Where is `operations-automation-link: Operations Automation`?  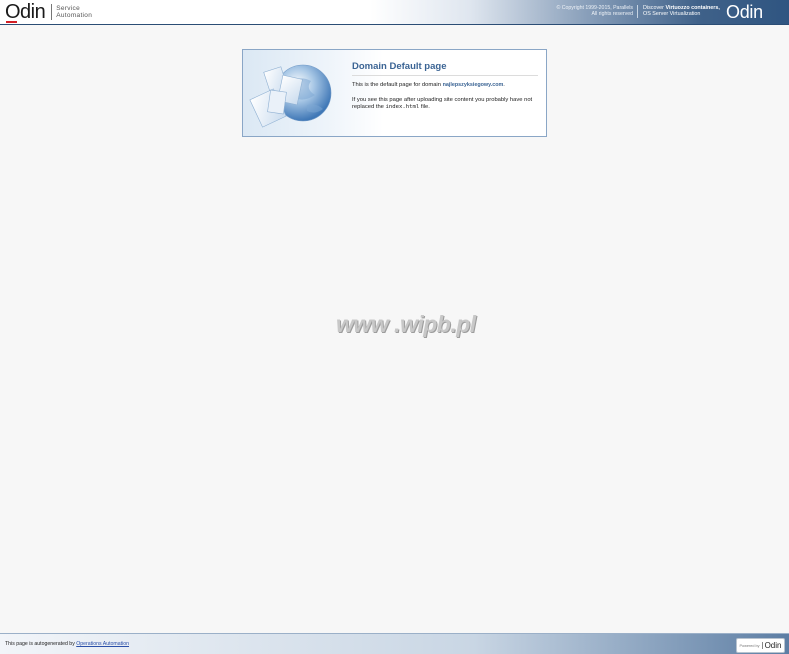 operations-automation-link: Operations Automation is located at coordinates (102, 644).